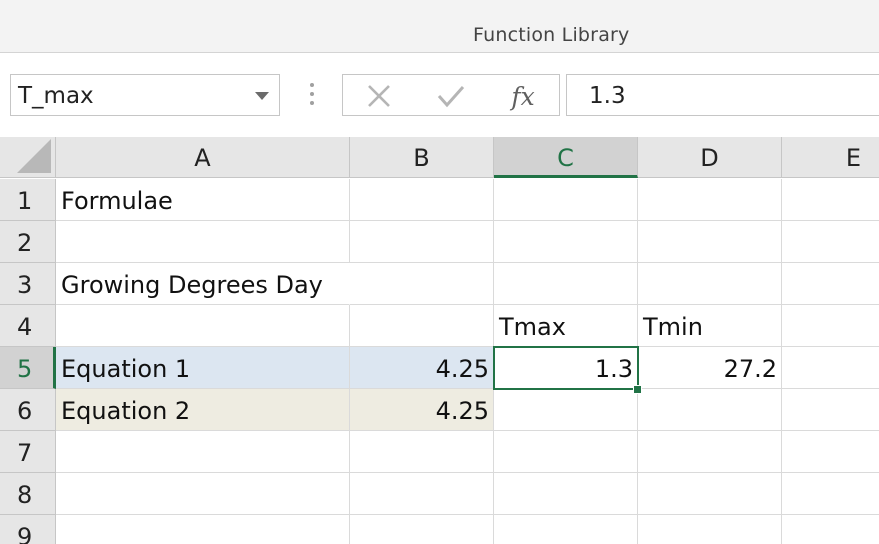  Describe the element at coordinates (422, 326) in the screenshot. I see `cell-b4` at that location.